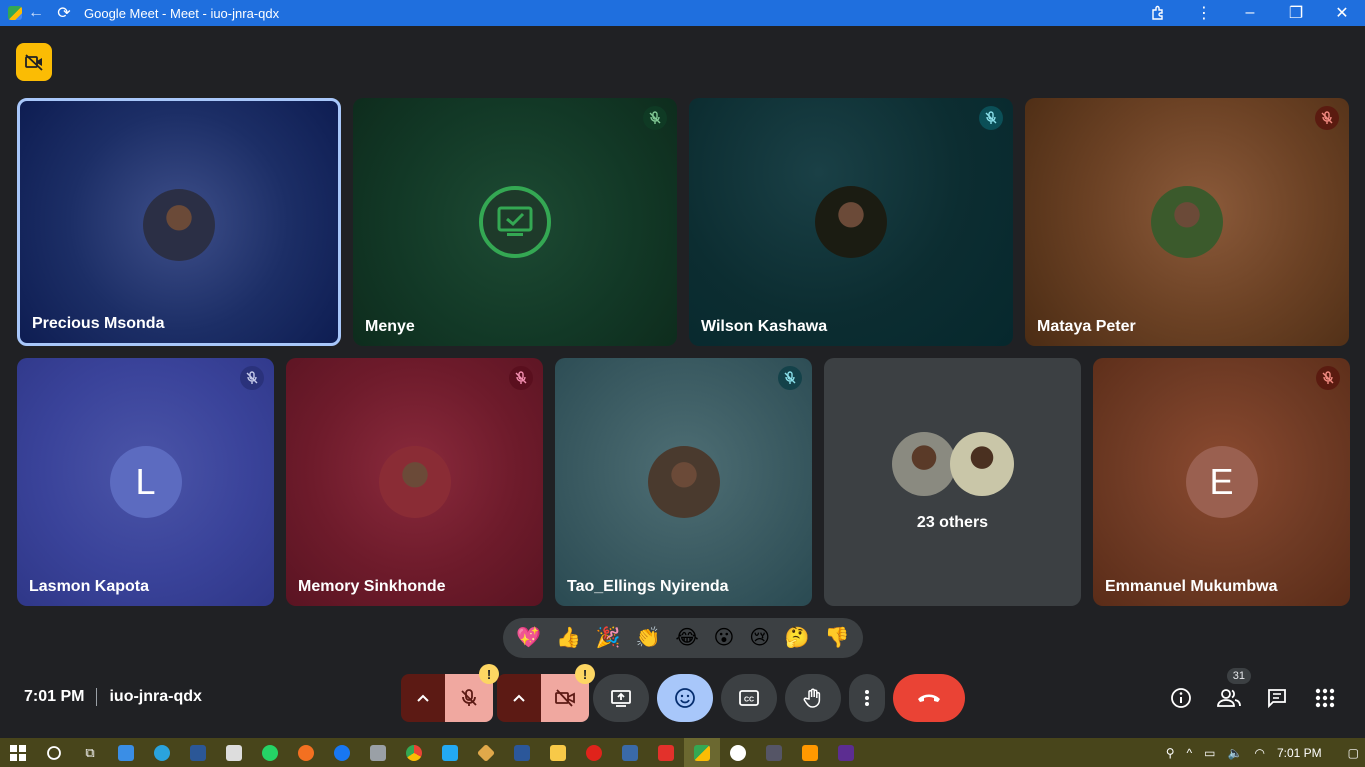 Image resolution: width=1365 pixels, height=767 pixels. I want to click on people-button: 31, so click(1229, 695).